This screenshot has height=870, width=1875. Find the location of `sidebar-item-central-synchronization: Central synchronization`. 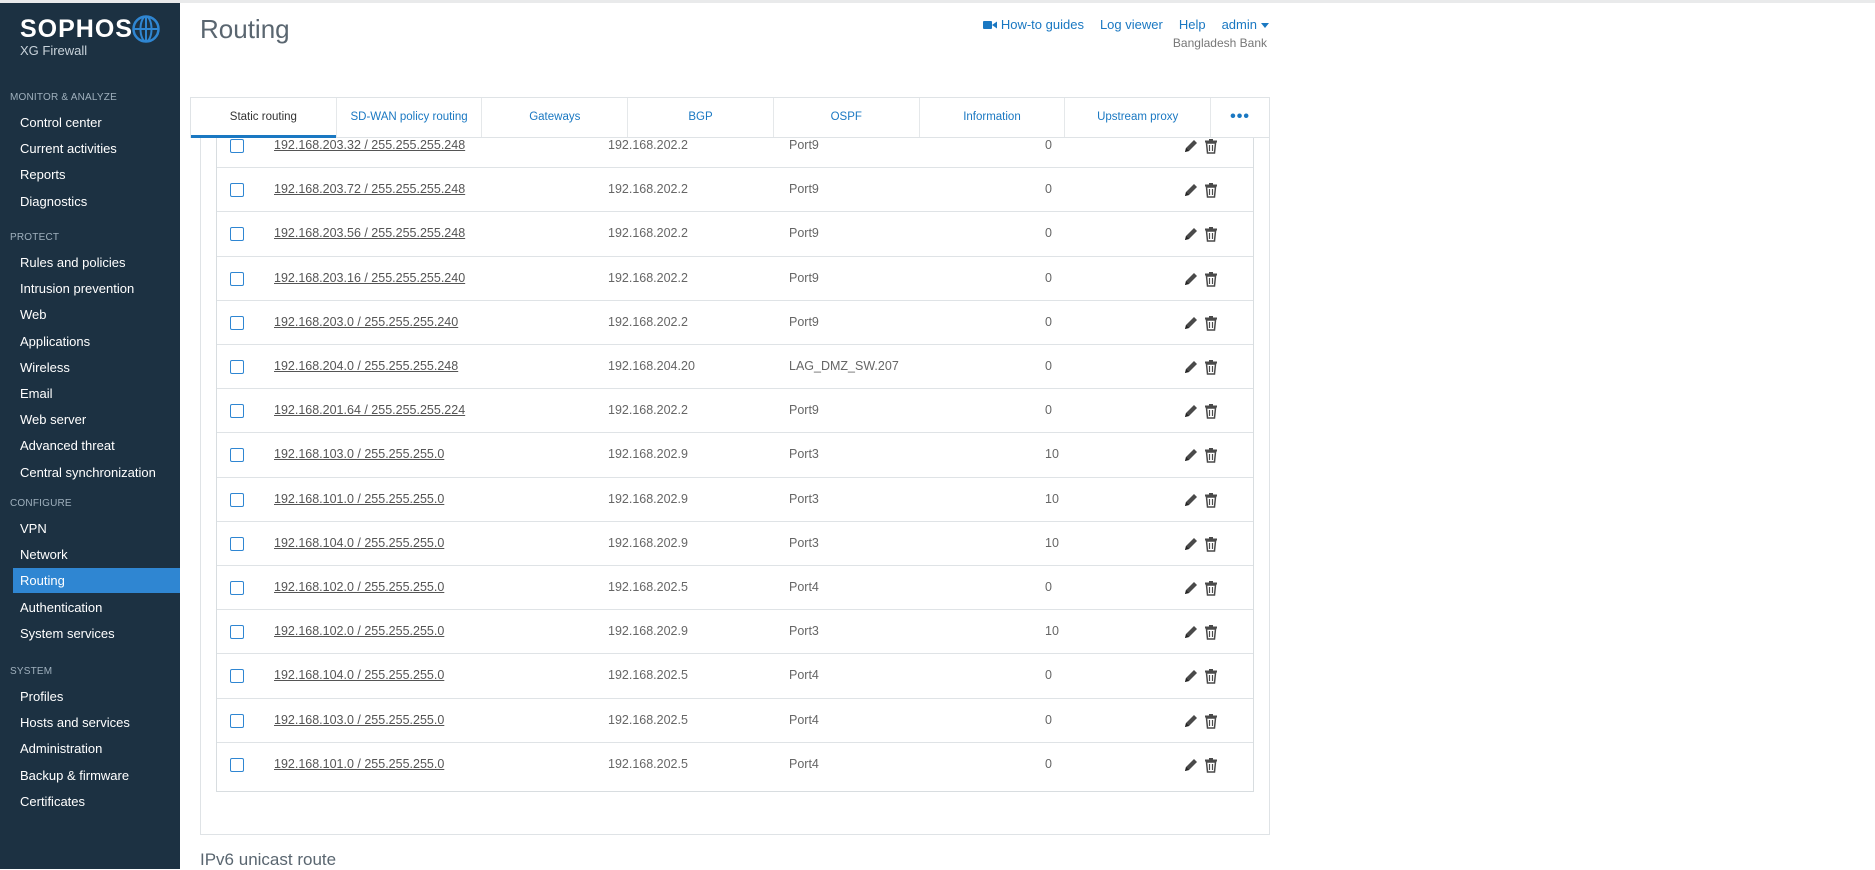

sidebar-item-central-synchronization: Central synchronization is located at coordinates (96, 472).